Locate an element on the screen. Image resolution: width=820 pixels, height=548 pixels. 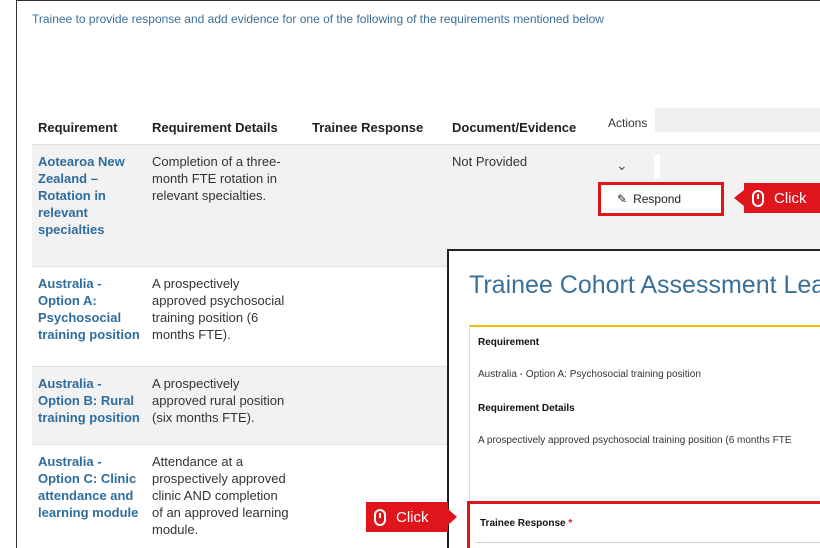
trainee-response-section: Trainee Response * is located at coordinates (643, 524).